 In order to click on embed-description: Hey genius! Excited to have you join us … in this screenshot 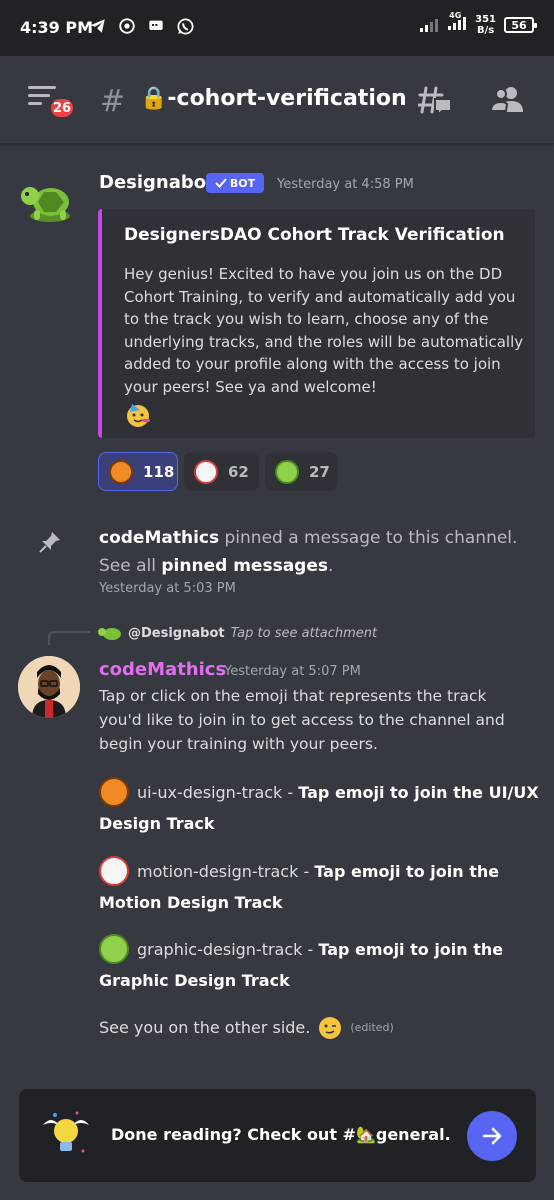, I will do `click(324, 349)`.